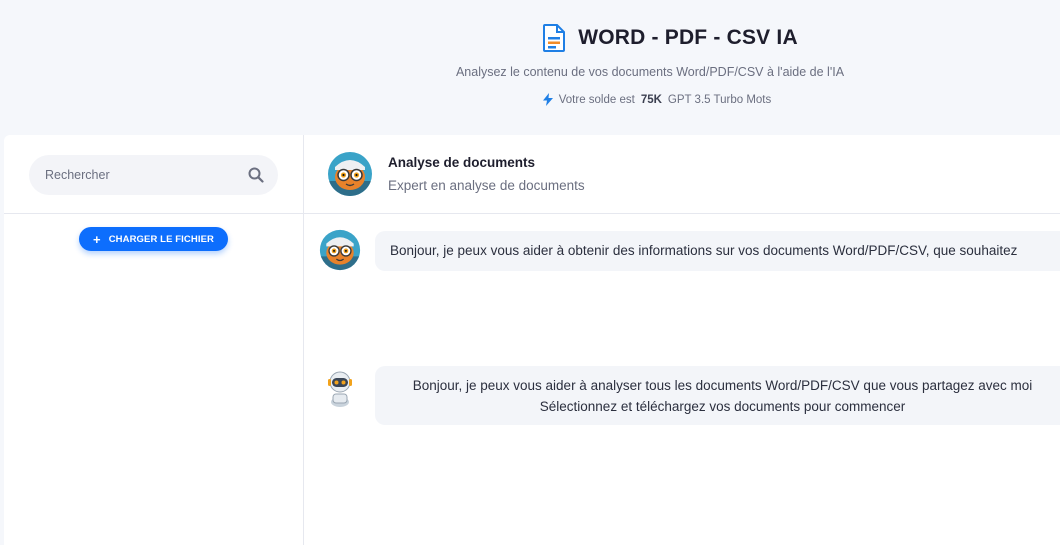 The image size is (1060, 545). I want to click on upload-file-button: + CHARGER LE FICHIER, so click(153, 239).